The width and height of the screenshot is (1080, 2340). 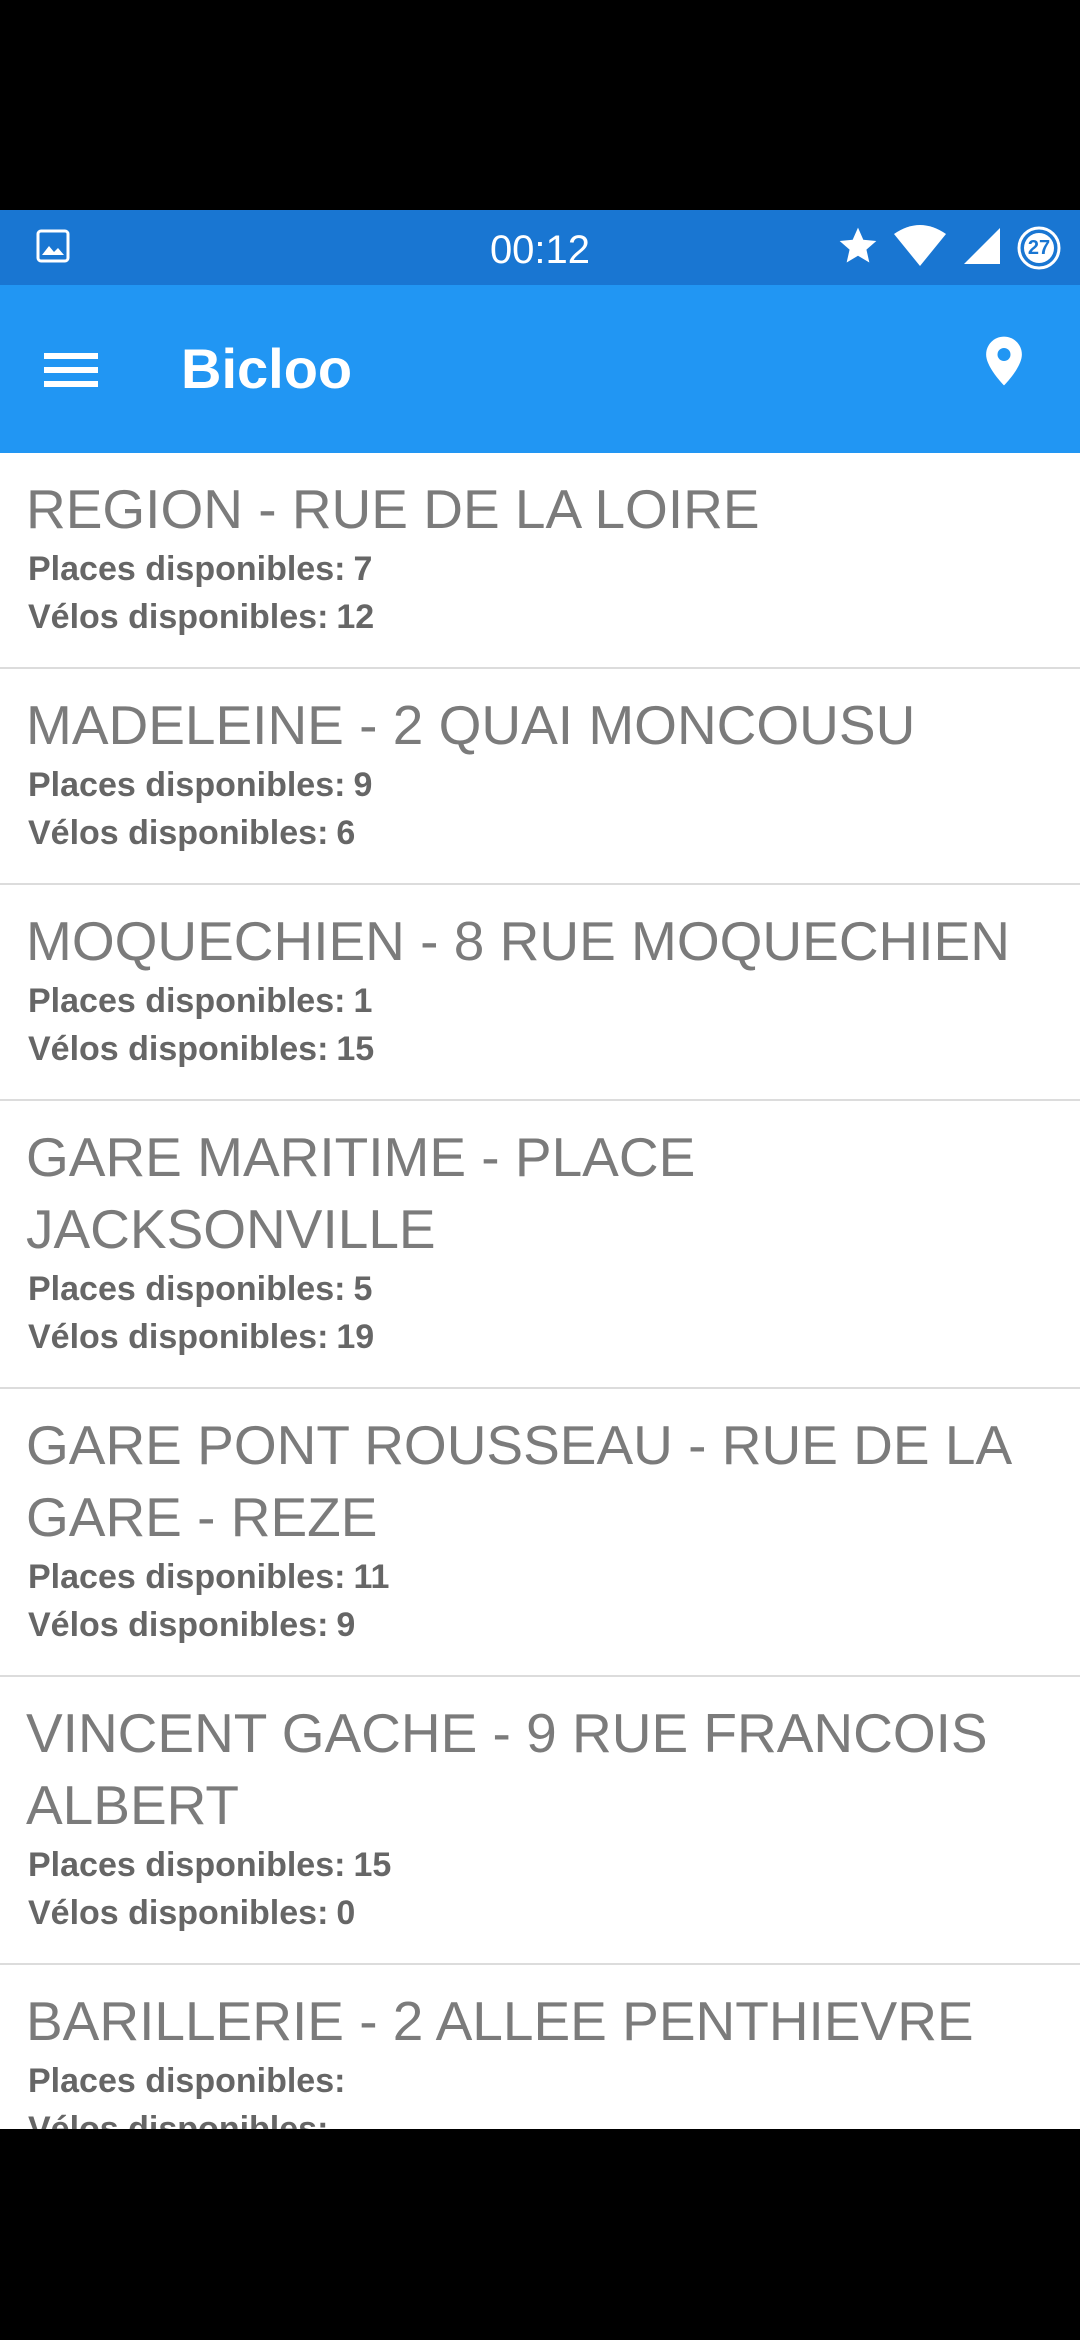 What do you see at coordinates (540, 2117) in the screenshot?
I see `velos-line: Vélos disponibles:` at bounding box center [540, 2117].